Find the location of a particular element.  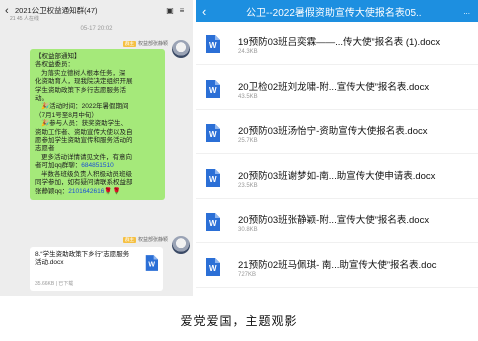

msg-line: 化资助育人，现我院决定组织开展 is located at coordinates (84, 82).